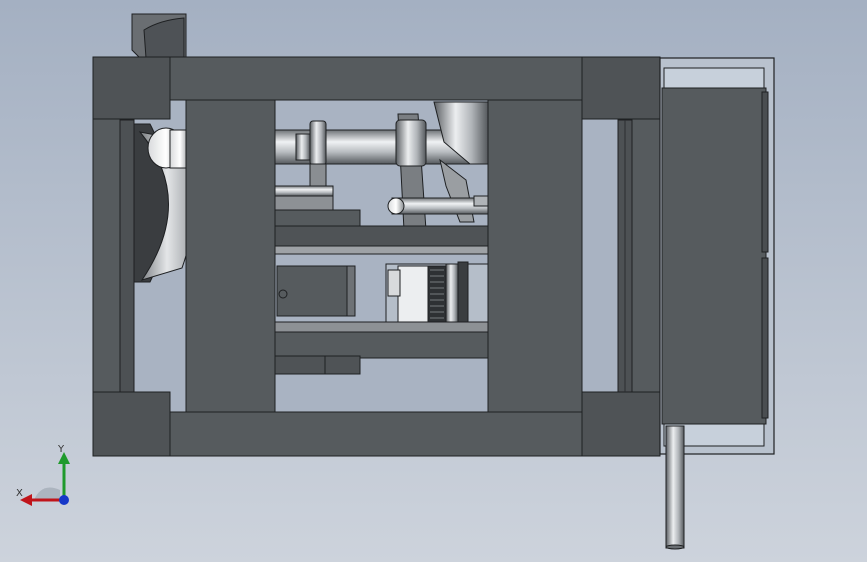 This screenshot has width=867, height=562. Describe the element at coordinates (717, 256) in the screenshot. I see `motor-housing` at that location.